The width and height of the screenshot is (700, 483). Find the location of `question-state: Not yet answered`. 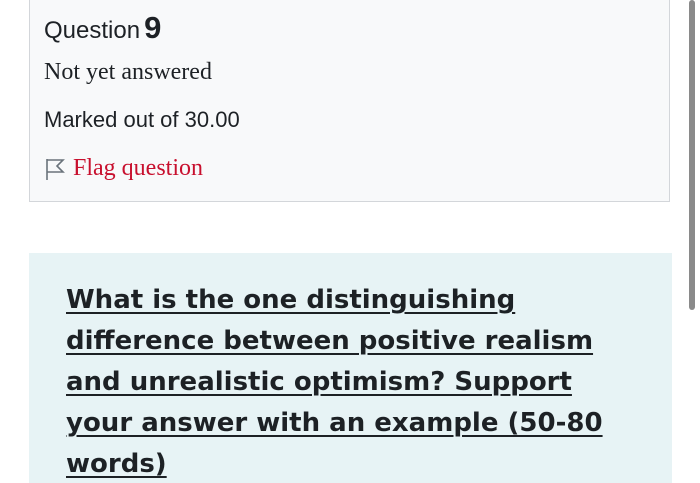

question-state: Not yet answered is located at coordinates (128, 72).